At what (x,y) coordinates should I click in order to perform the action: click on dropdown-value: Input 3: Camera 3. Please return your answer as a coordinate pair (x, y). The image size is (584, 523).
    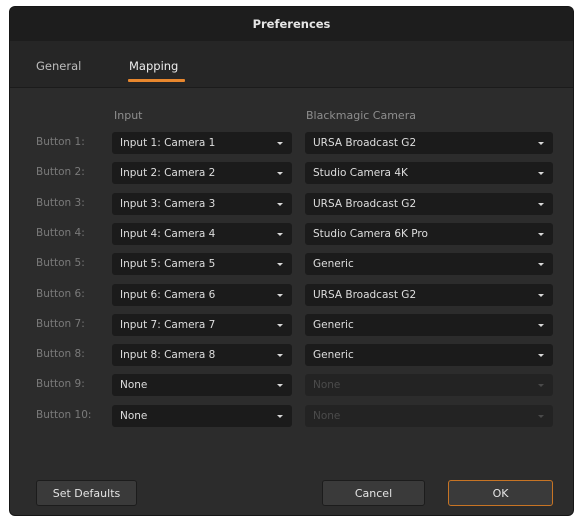
    Looking at the image, I should click on (168, 204).